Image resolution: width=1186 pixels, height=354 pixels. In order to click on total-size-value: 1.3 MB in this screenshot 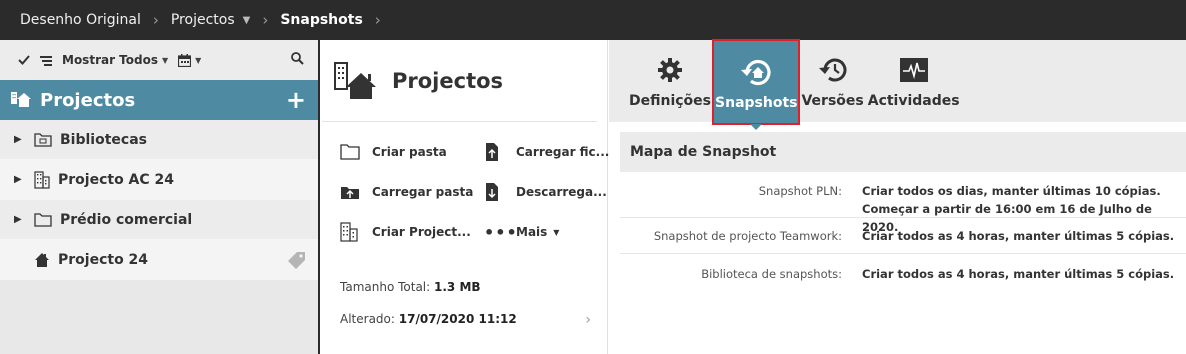, I will do `click(457, 287)`.